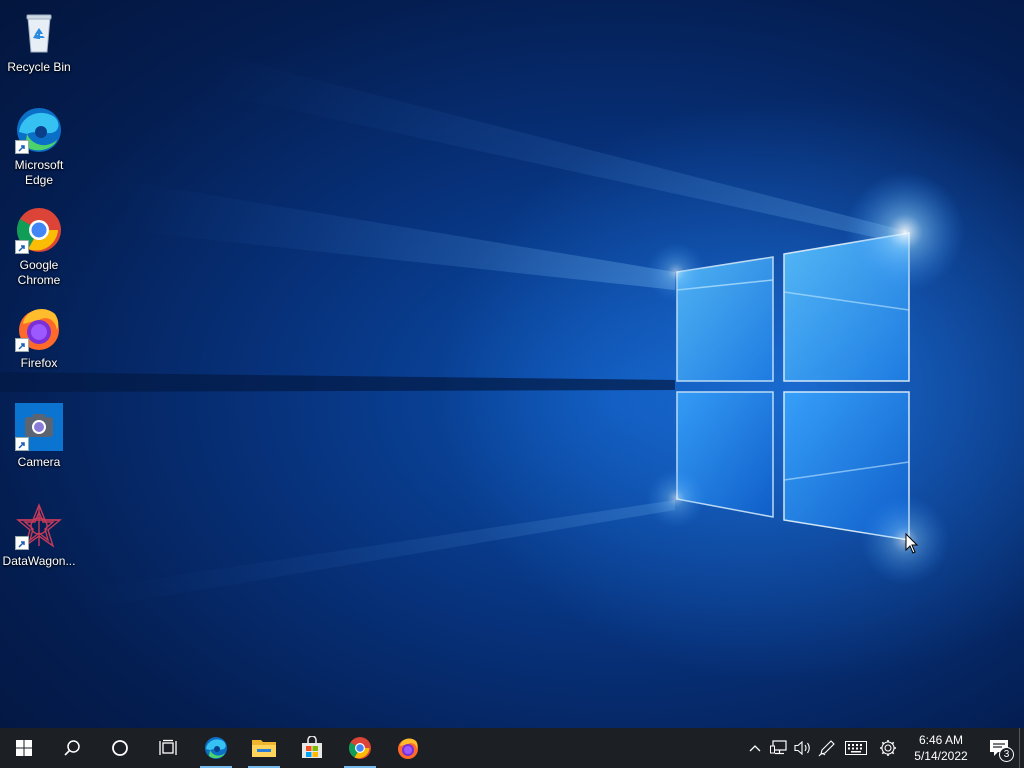  I want to click on store-icon, so click(312, 747).